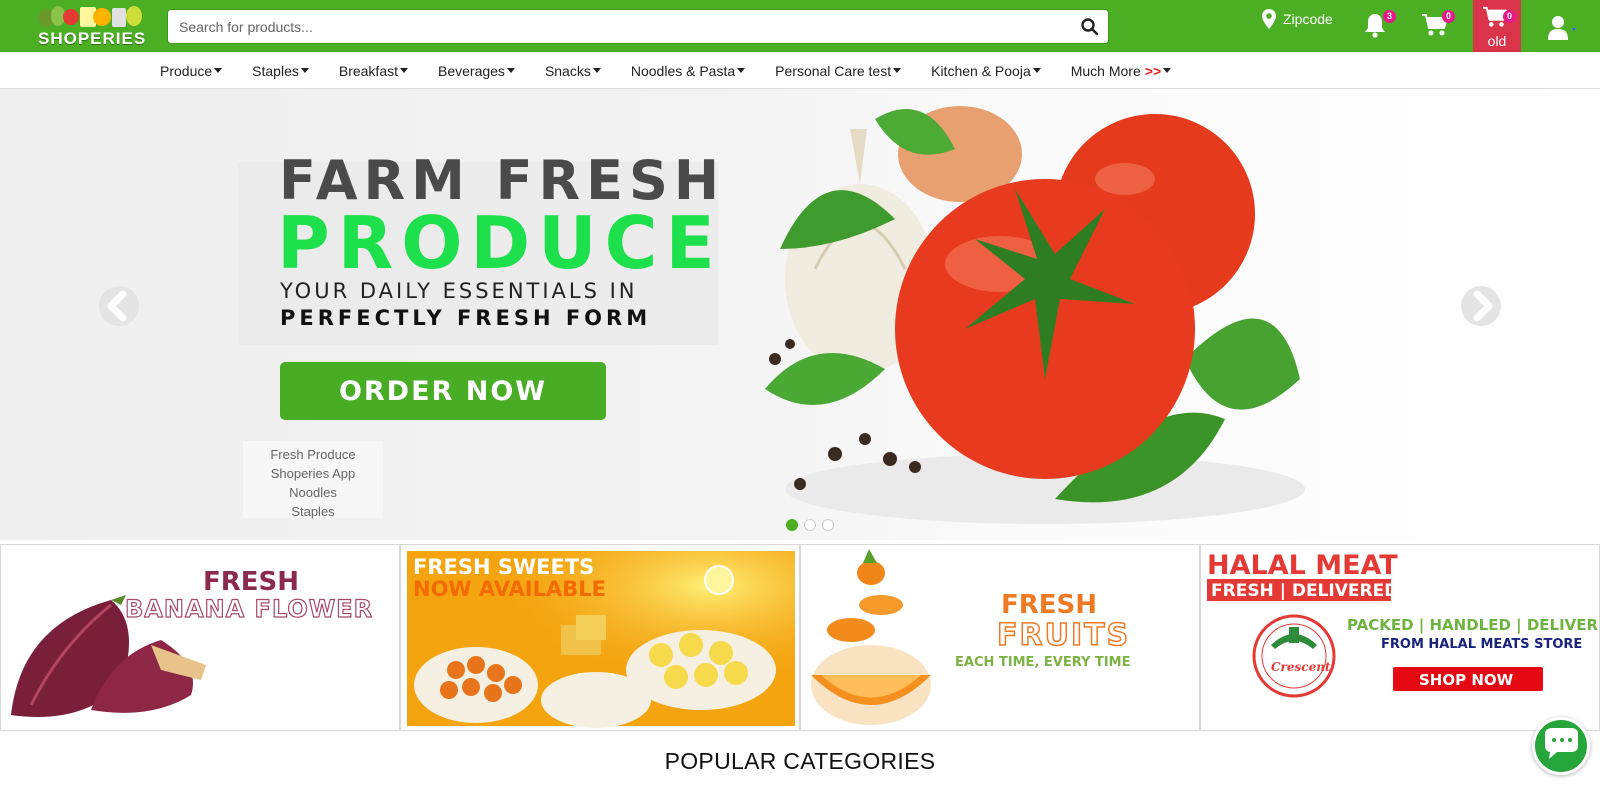  I want to click on chat-support-button, so click(1561, 746).